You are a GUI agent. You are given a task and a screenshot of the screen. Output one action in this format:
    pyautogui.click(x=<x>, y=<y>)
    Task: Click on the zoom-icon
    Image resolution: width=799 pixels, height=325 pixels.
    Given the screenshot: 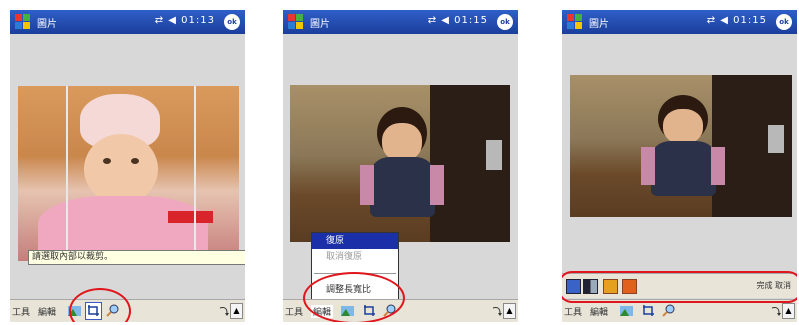 What is the action you would take?
    pyautogui.click(x=668, y=310)
    